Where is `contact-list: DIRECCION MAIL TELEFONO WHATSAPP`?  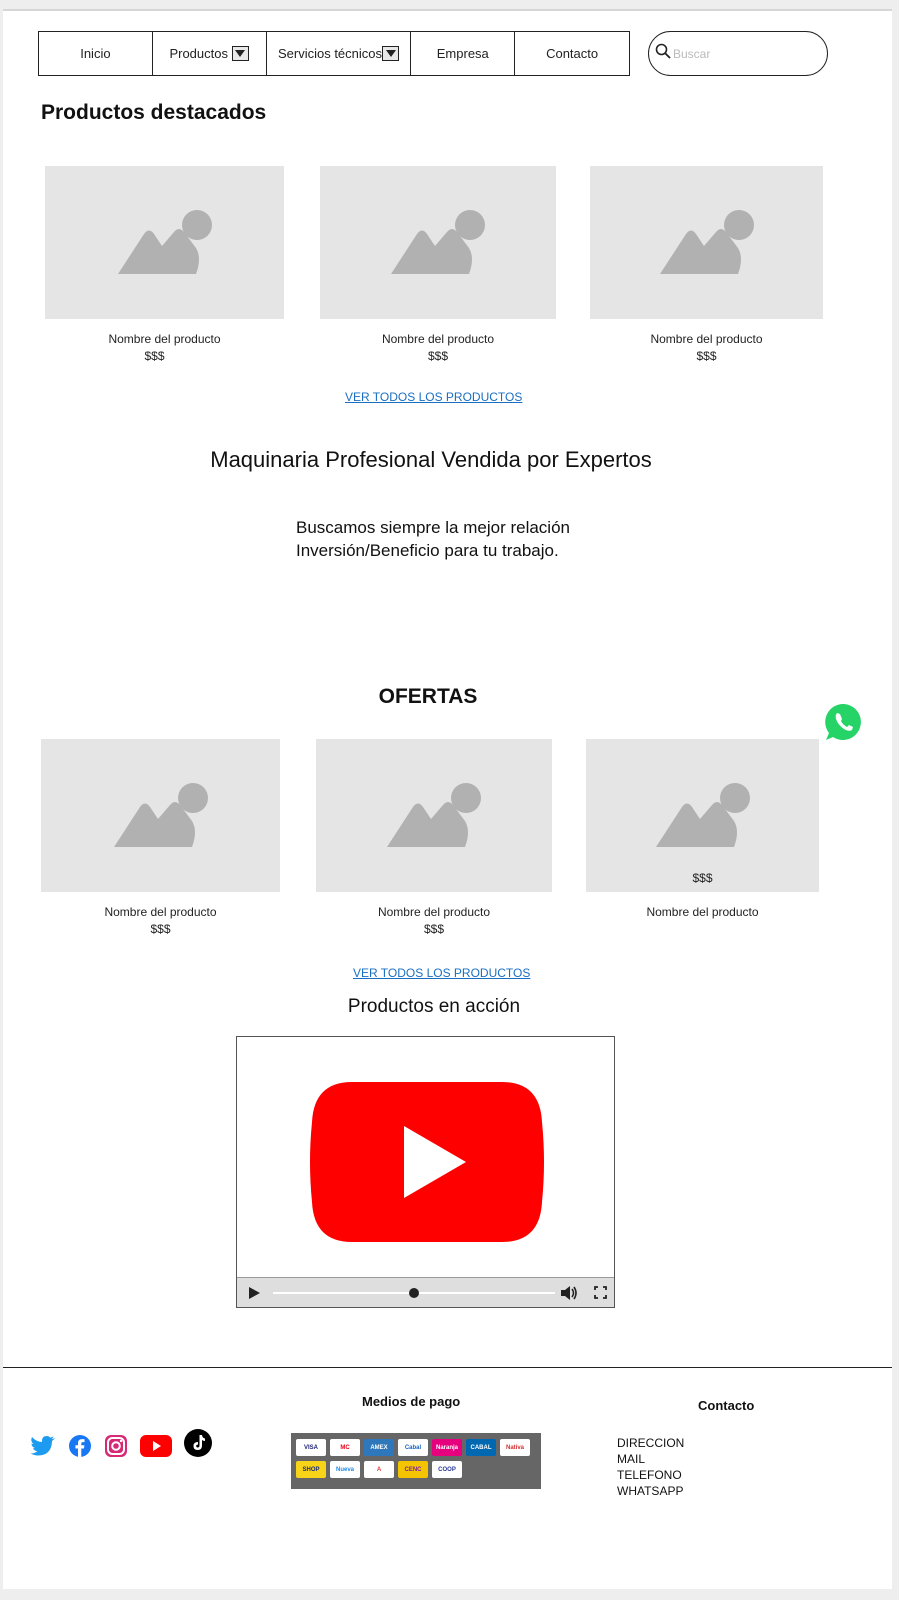 contact-list: DIRECCION MAIL TELEFONO WHATSAPP is located at coordinates (650, 1467).